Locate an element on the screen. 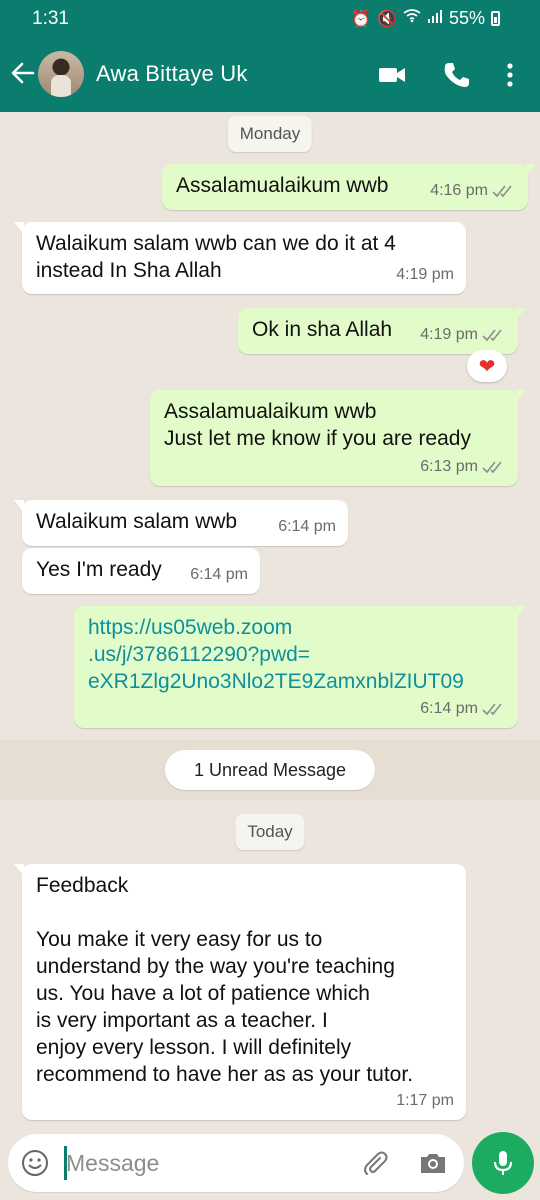 The width and height of the screenshot is (540, 1200). battery-icon is located at coordinates (495, 18).